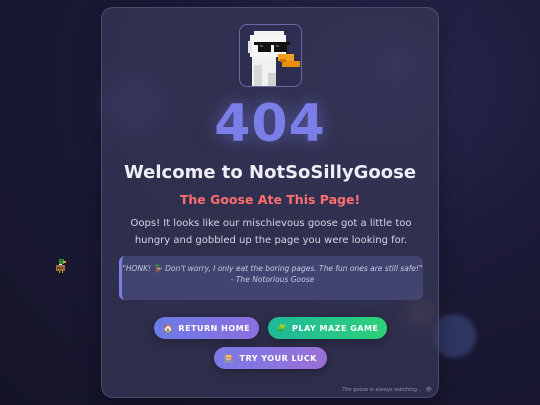 Image resolution: width=540 pixels, height=405 pixels. What do you see at coordinates (282, 328) in the screenshot?
I see `puzzle-icon: 🧩` at bounding box center [282, 328].